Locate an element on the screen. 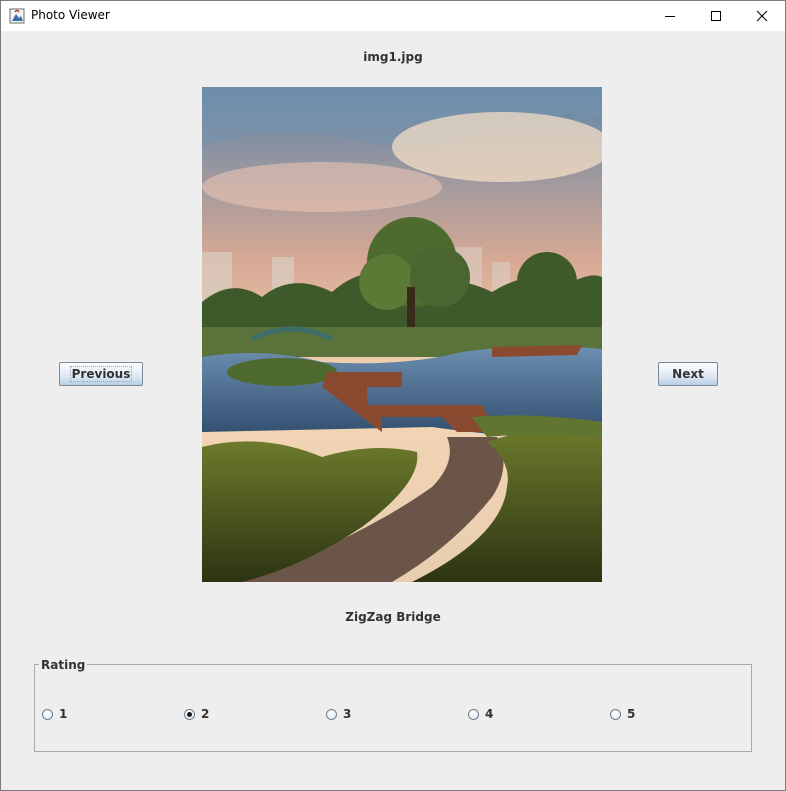  radio-button-selected-icon is located at coordinates (189, 714).